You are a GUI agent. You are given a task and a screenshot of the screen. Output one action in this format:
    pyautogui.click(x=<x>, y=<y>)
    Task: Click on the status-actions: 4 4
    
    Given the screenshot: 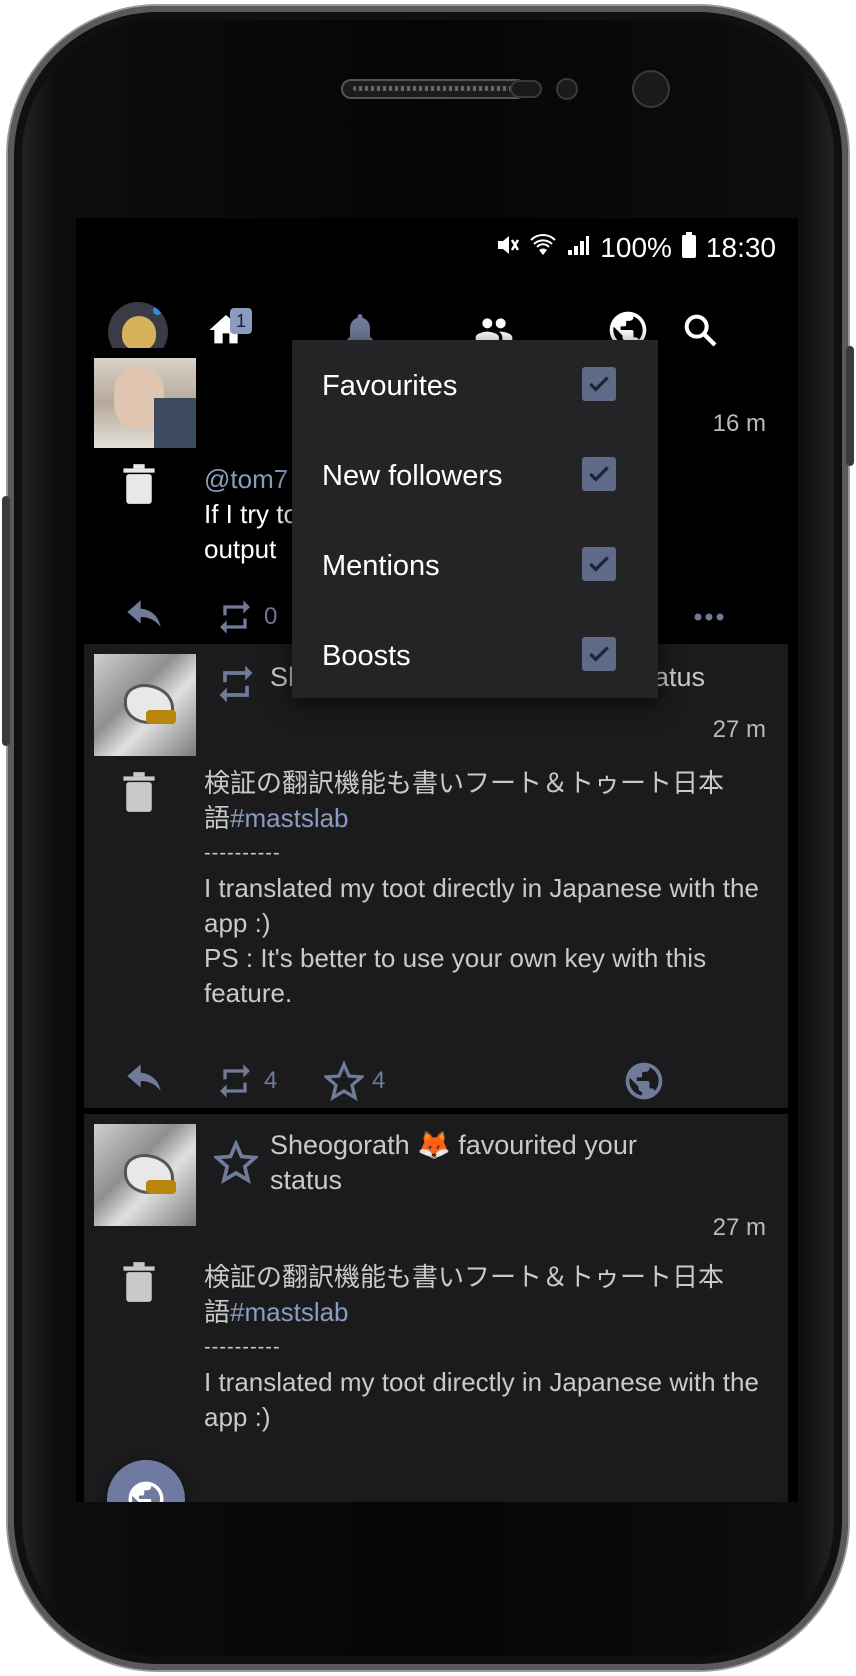 What is the action you would take?
    pyautogui.click(x=434, y=1081)
    